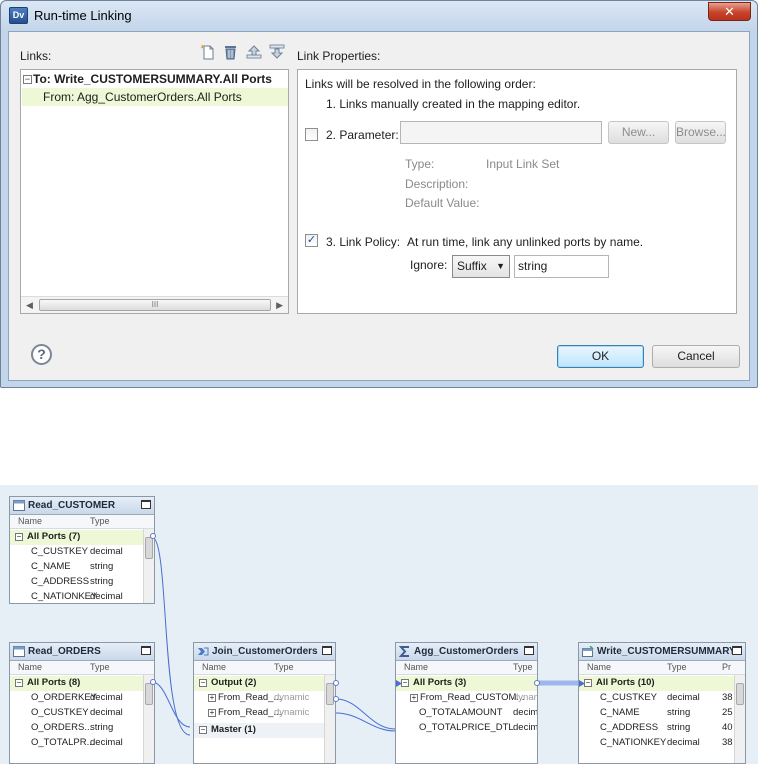 The width and height of the screenshot is (758, 764). I want to click on port-row: C_CUSTKEY decimal, so click(82, 552).